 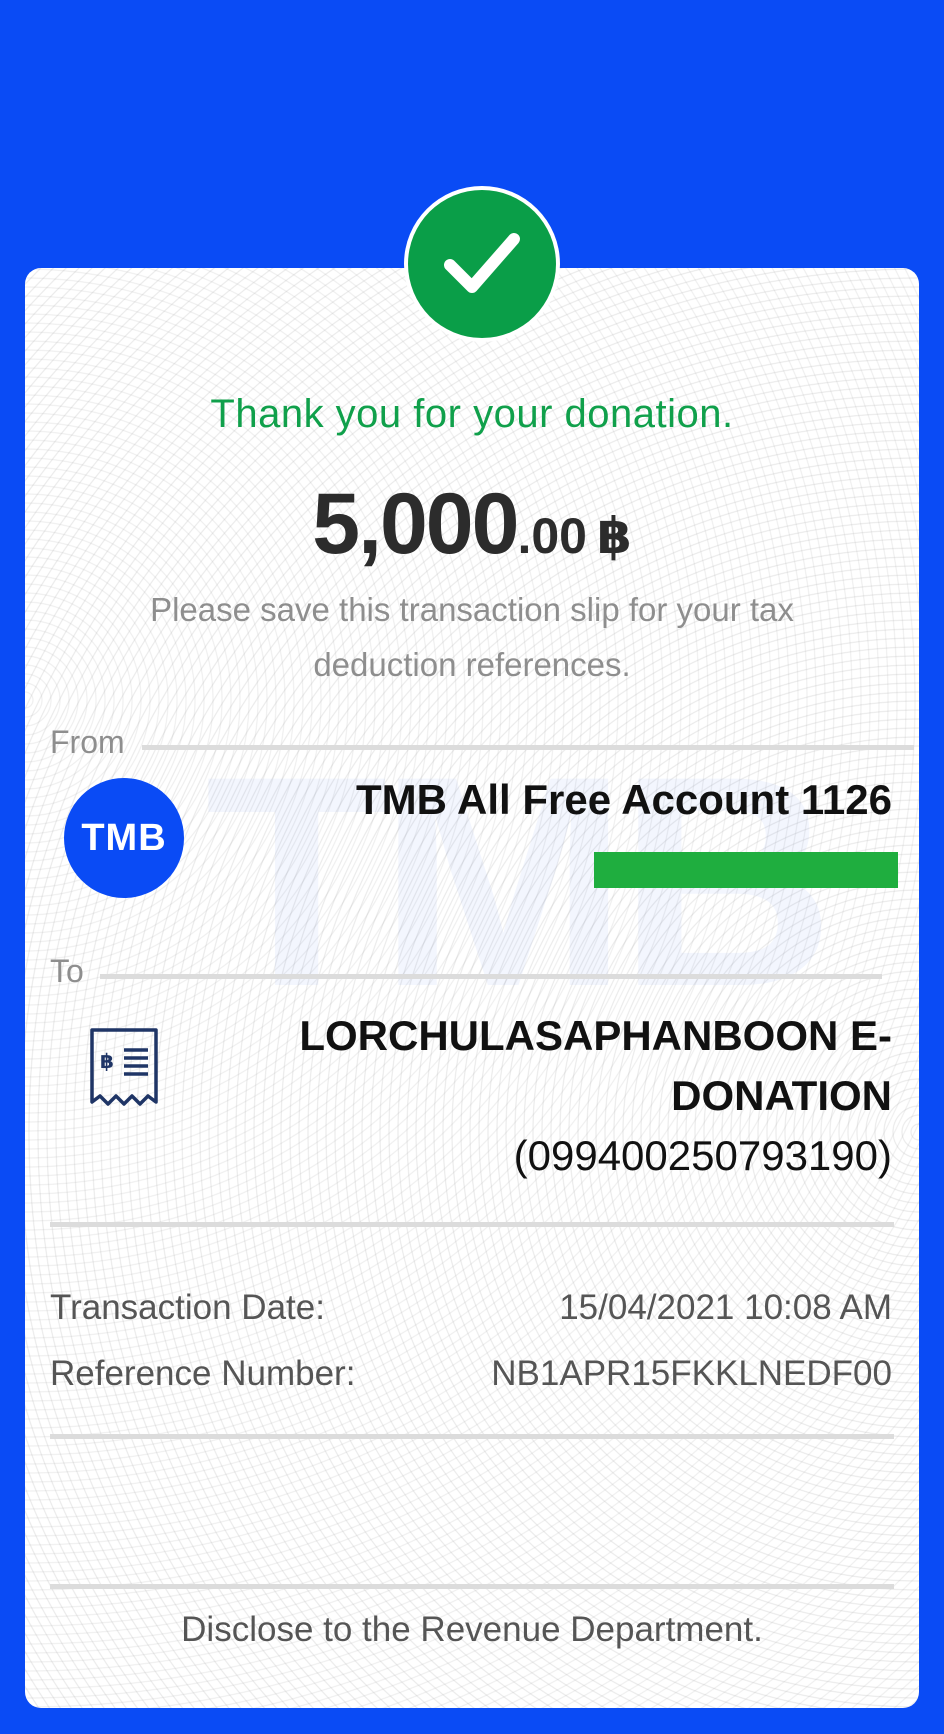 What do you see at coordinates (67, 971) in the screenshot?
I see `to-label: To` at bounding box center [67, 971].